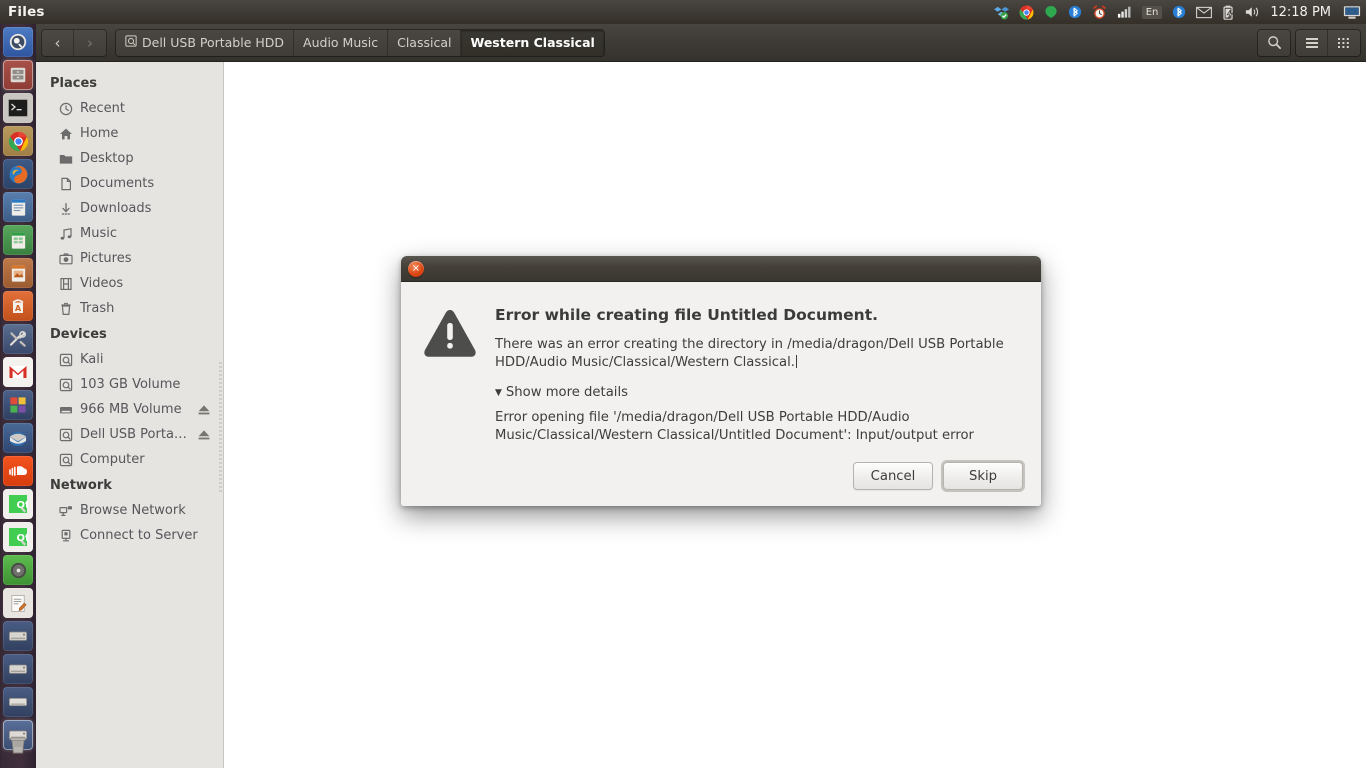  I want to click on warning-icon, so click(450, 383).